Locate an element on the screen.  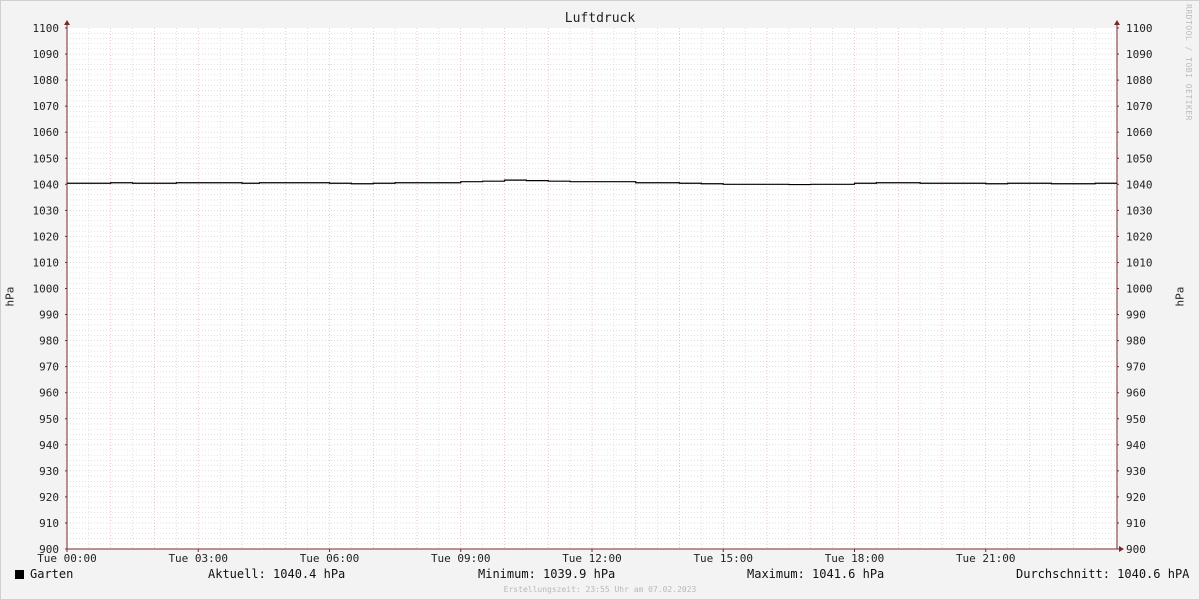
y-tick-label-left: 1080 is located at coordinates (46, 80).